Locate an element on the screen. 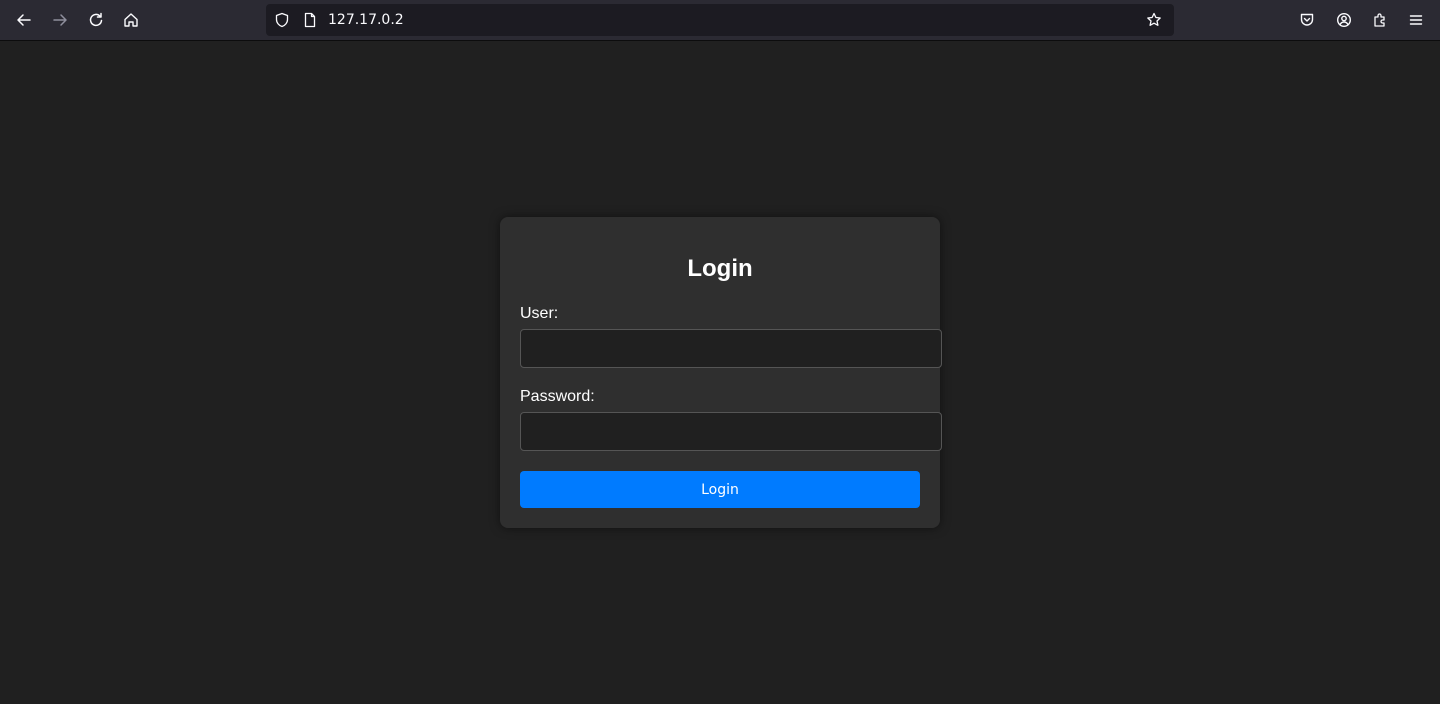  menu-button is located at coordinates (1416, 20).